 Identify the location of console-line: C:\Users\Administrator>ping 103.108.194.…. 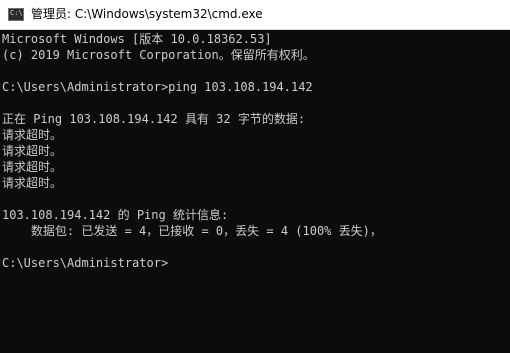
(157, 87).